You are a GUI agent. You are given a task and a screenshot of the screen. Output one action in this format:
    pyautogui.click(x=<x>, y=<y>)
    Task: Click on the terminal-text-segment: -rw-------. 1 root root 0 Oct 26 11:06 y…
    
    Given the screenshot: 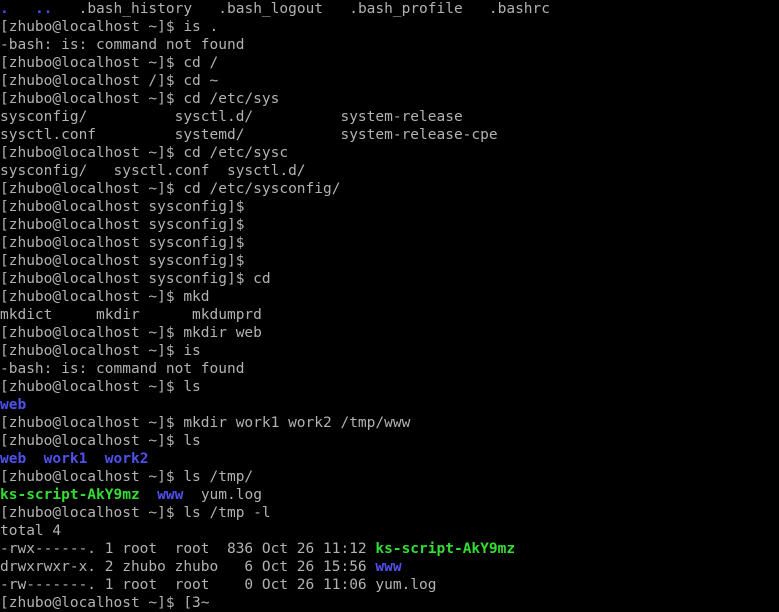 What is the action you would take?
    pyautogui.click(x=218, y=585)
    